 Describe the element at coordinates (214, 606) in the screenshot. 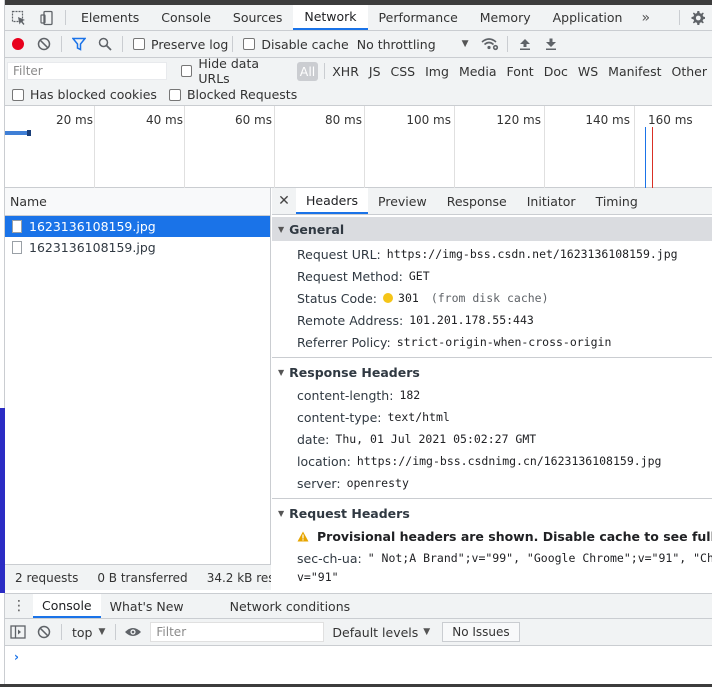

I see `close-whats-new-icon` at that location.